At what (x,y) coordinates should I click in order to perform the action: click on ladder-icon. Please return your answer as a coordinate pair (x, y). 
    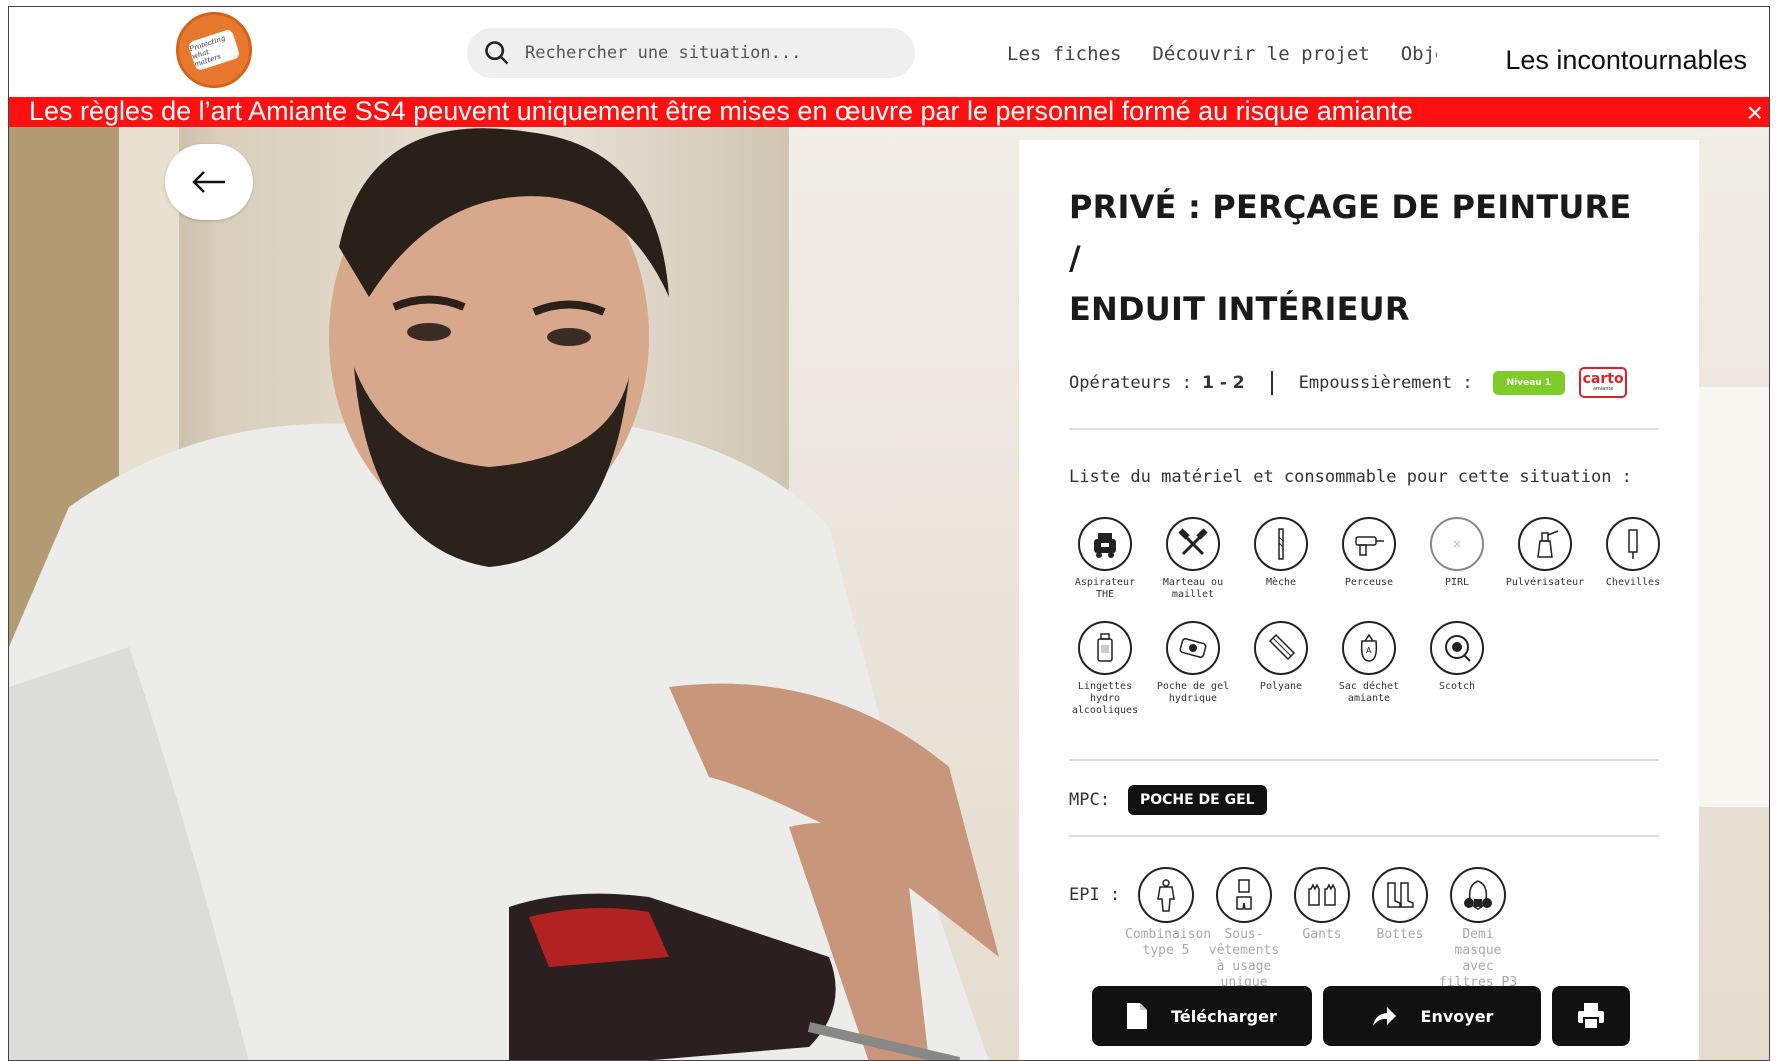
    Looking at the image, I should click on (1457, 544).